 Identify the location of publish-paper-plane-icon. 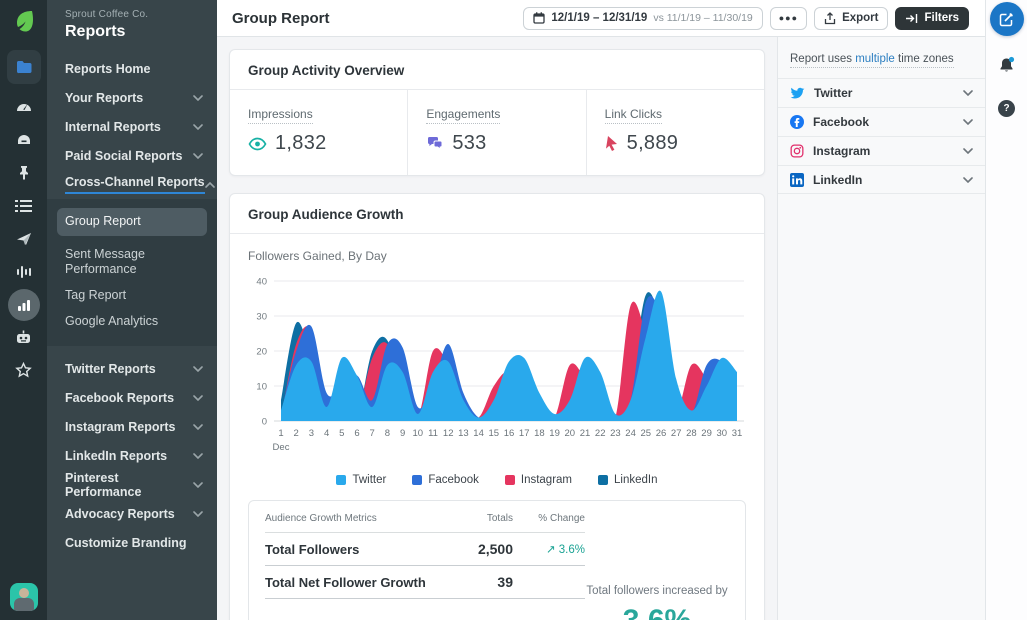
(23, 238).